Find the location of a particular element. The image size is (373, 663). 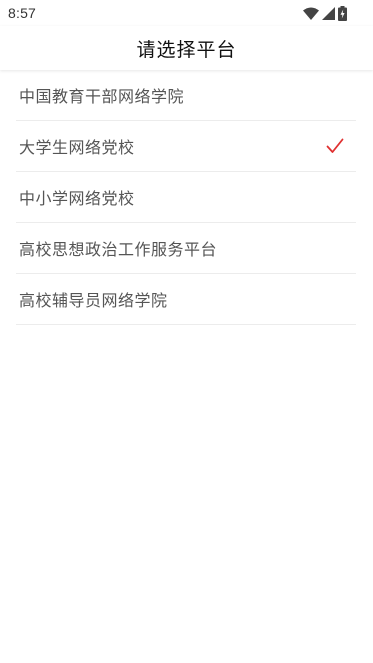

battery-charging-icon is located at coordinates (342, 13).